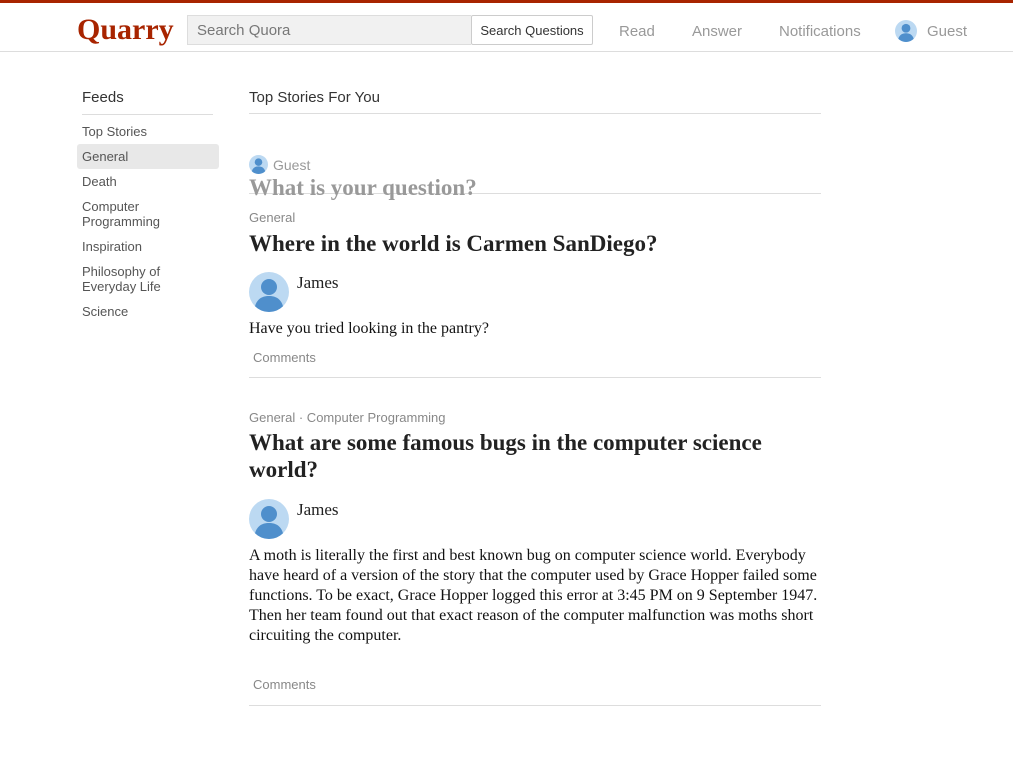 This screenshot has height=766, width=1013. Describe the element at coordinates (148, 181) in the screenshot. I see `sidebar-item-death: Death` at that location.